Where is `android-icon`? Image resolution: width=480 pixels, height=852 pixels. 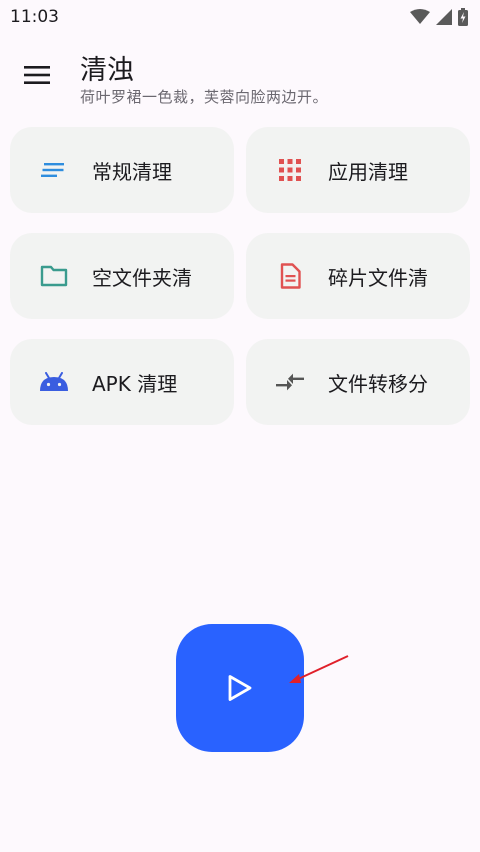
android-icon is located at coordinates (54, 382).